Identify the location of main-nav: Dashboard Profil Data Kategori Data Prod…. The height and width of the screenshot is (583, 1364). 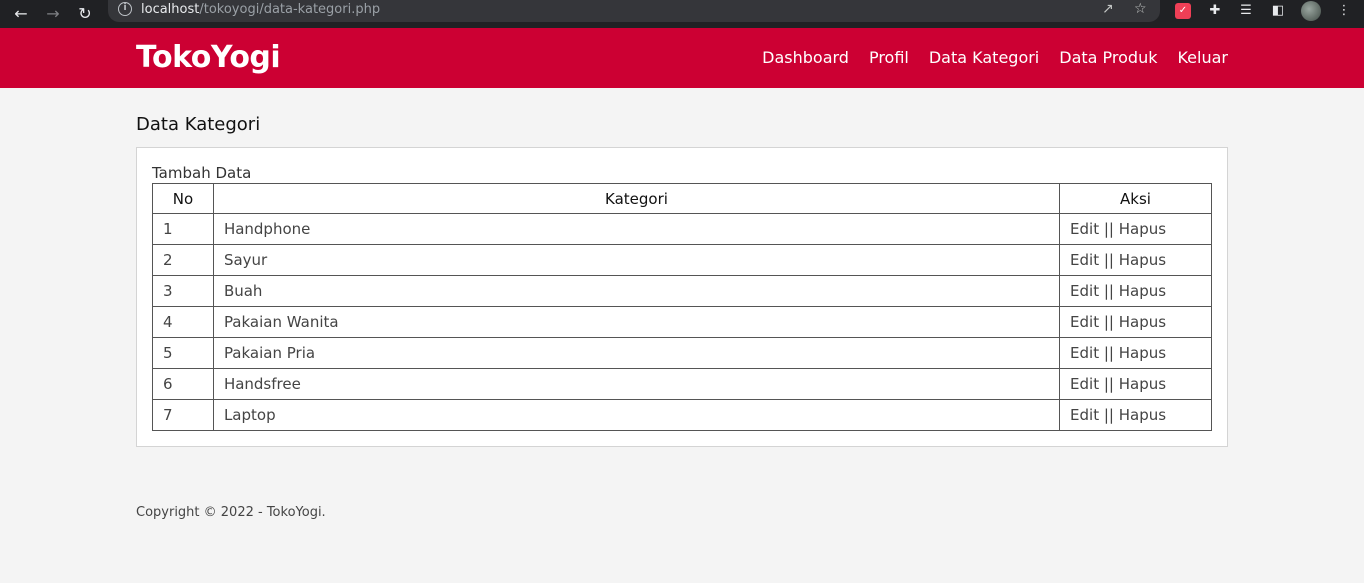
(995, 57).